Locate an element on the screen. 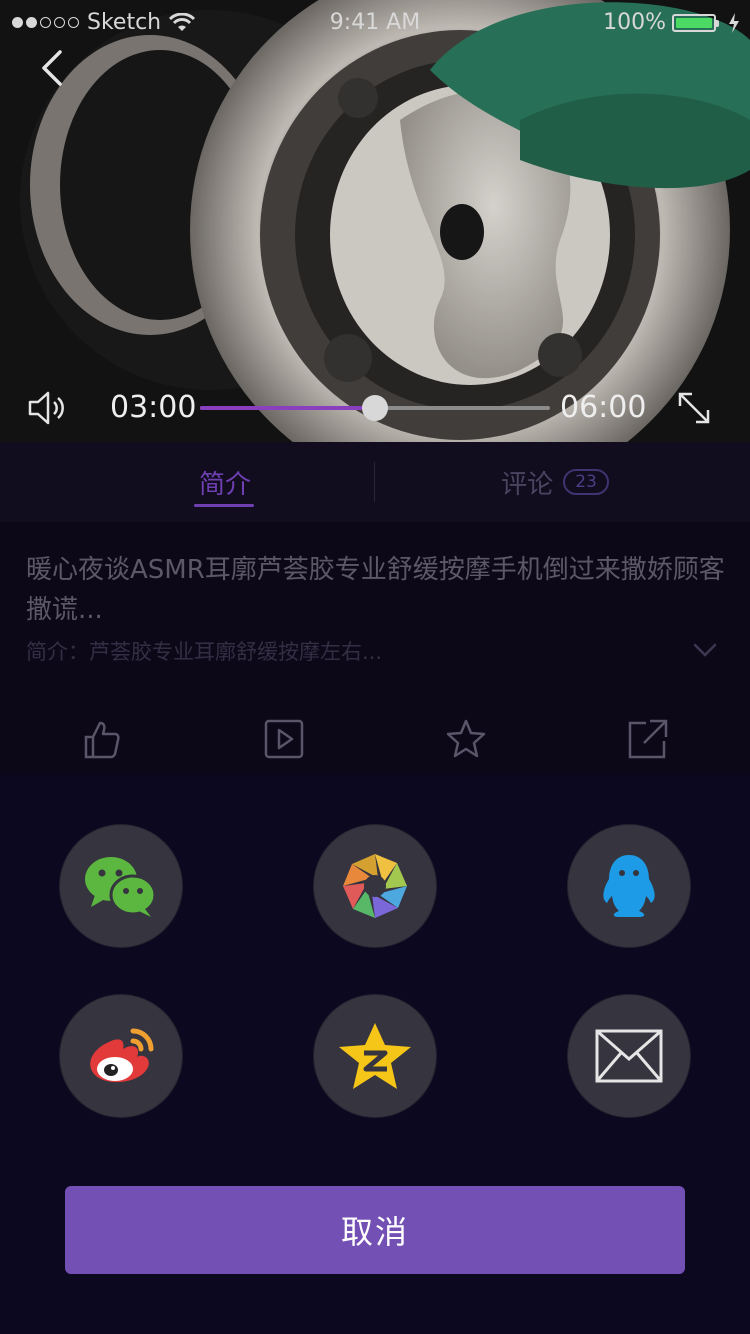 Image resolution: width=750 pixels, height=1334 pixels. tab-intro: 简介 is located at coordinates (225, 482).